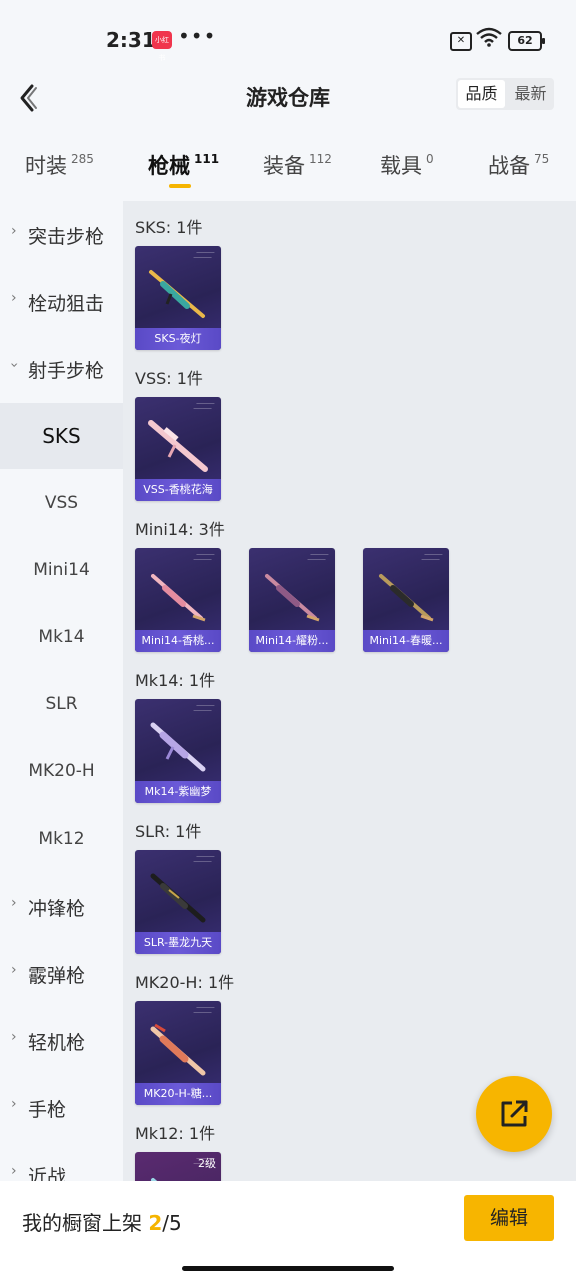  Describe the element at coordinates (401, 166) in the screenshot. I see `tab-label: 载具` at that location.